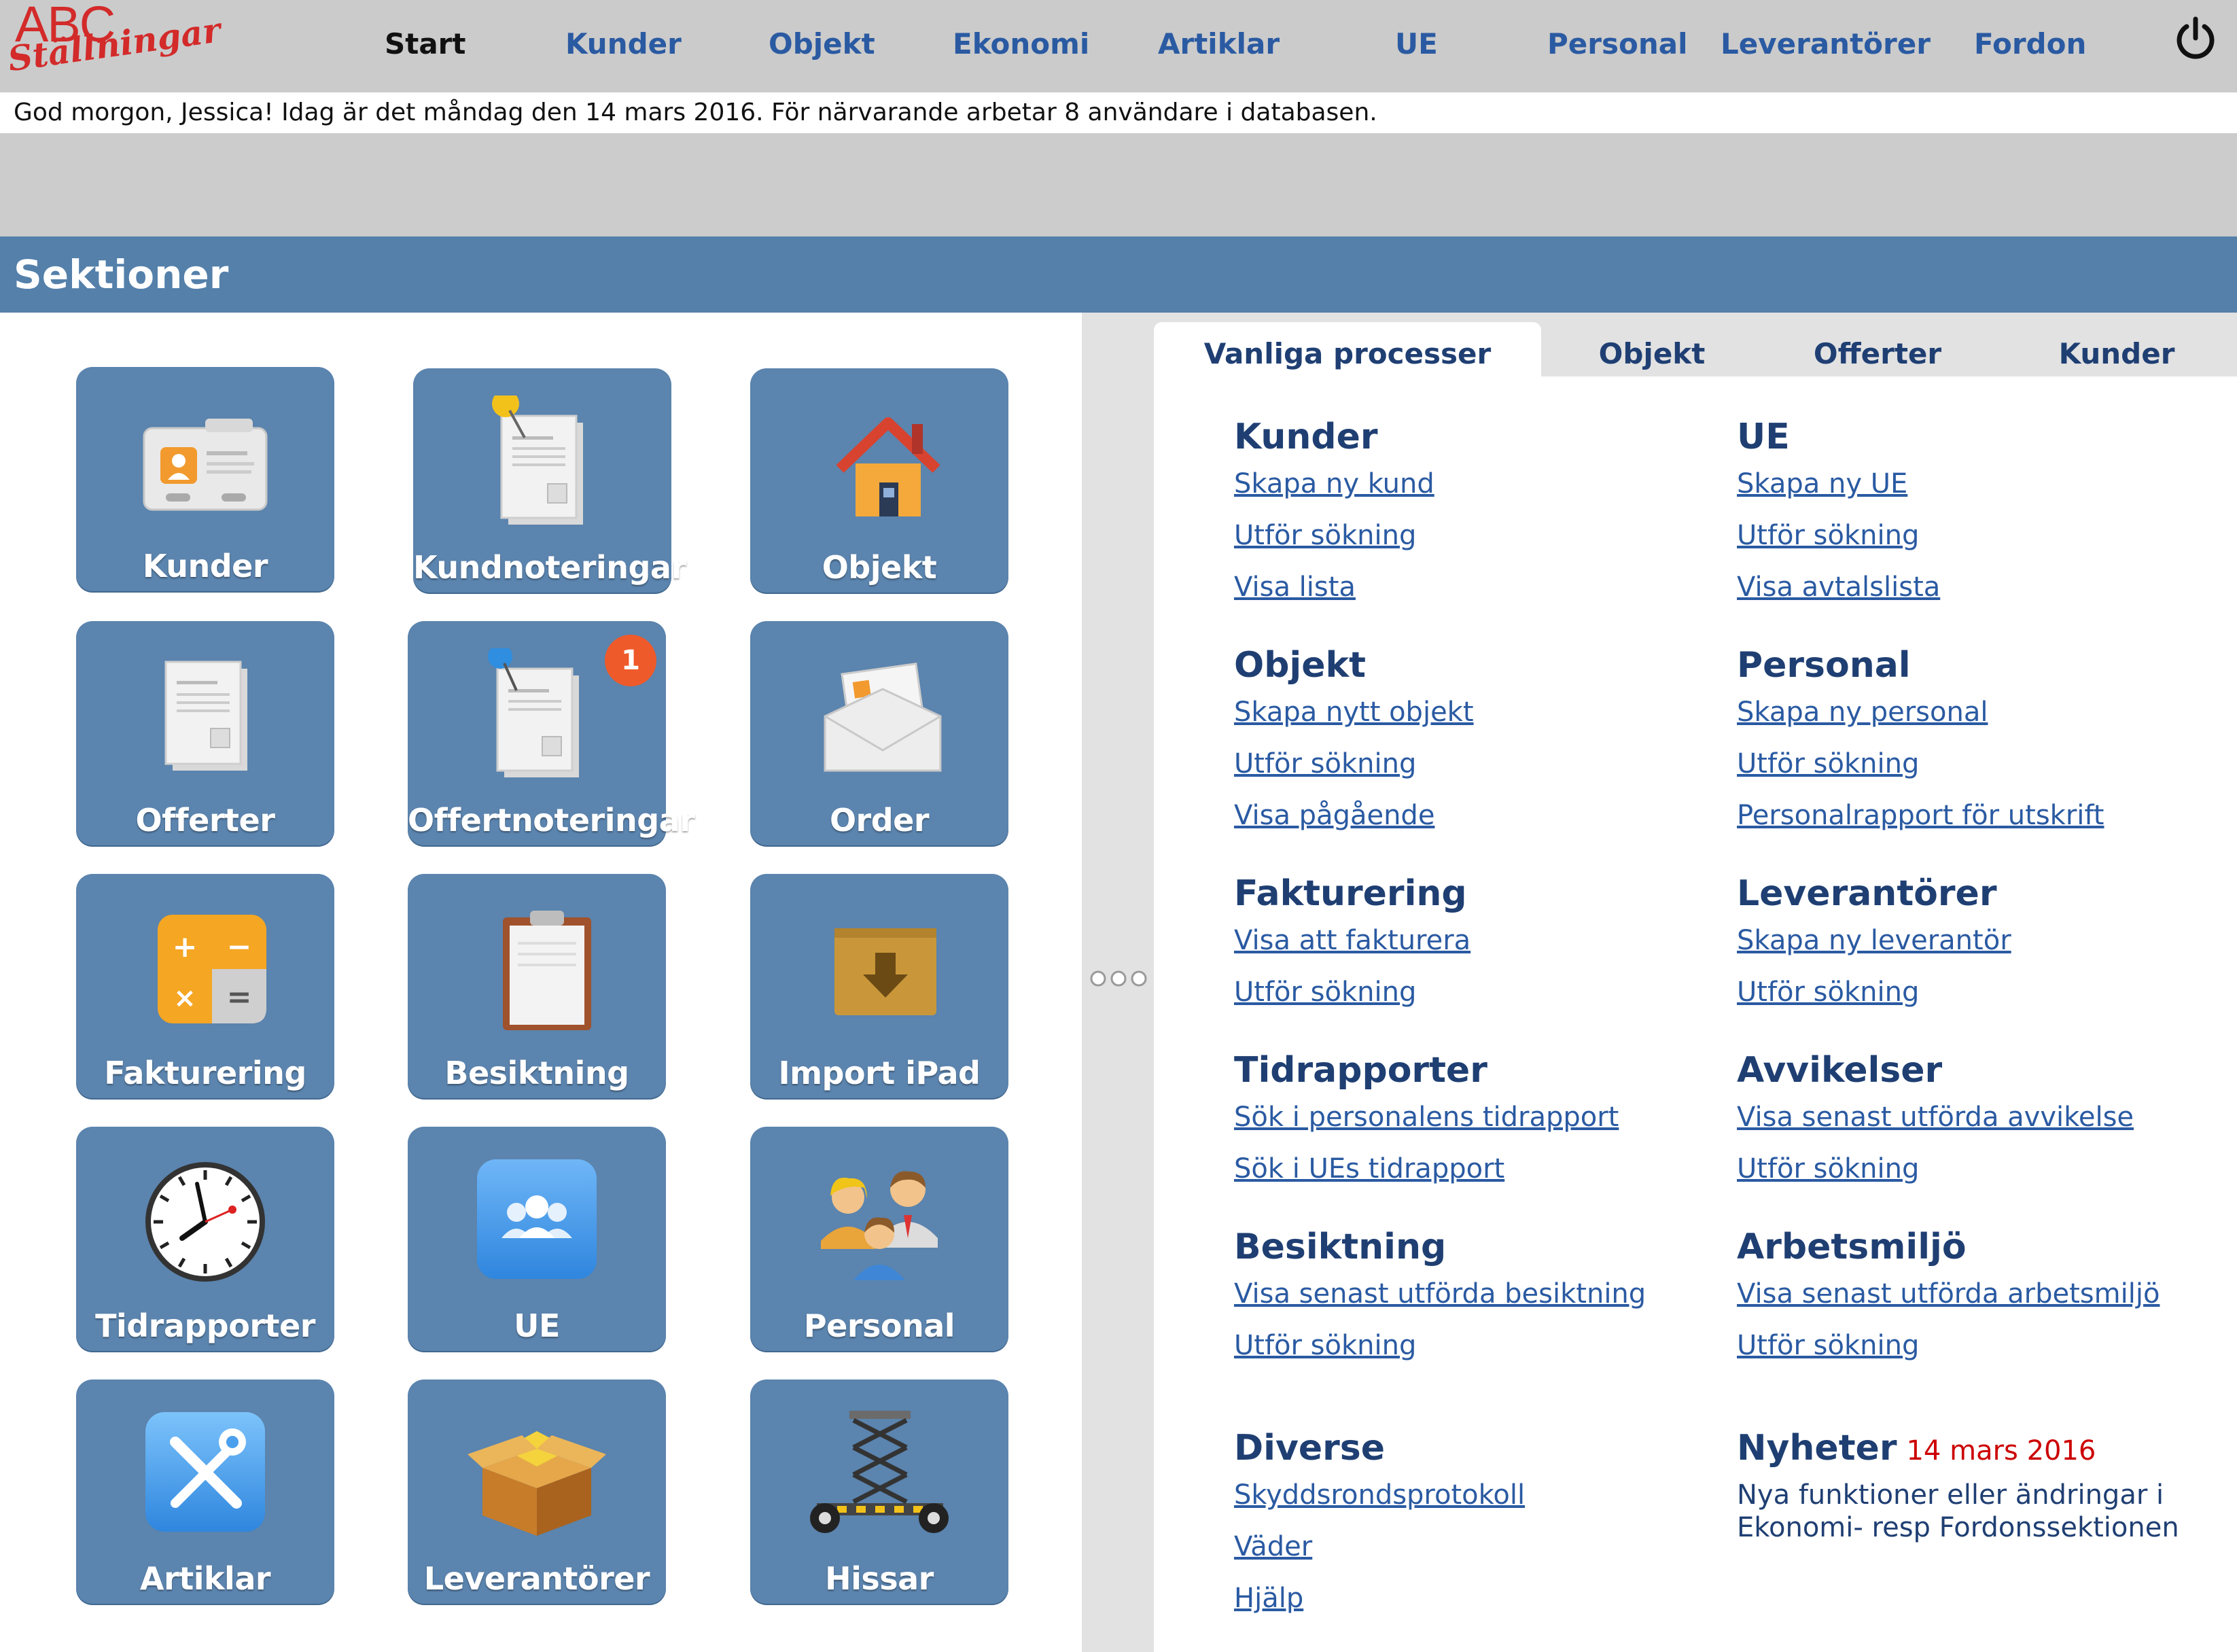  I want to click on tile-personal: Personal, so click(879, 1239).